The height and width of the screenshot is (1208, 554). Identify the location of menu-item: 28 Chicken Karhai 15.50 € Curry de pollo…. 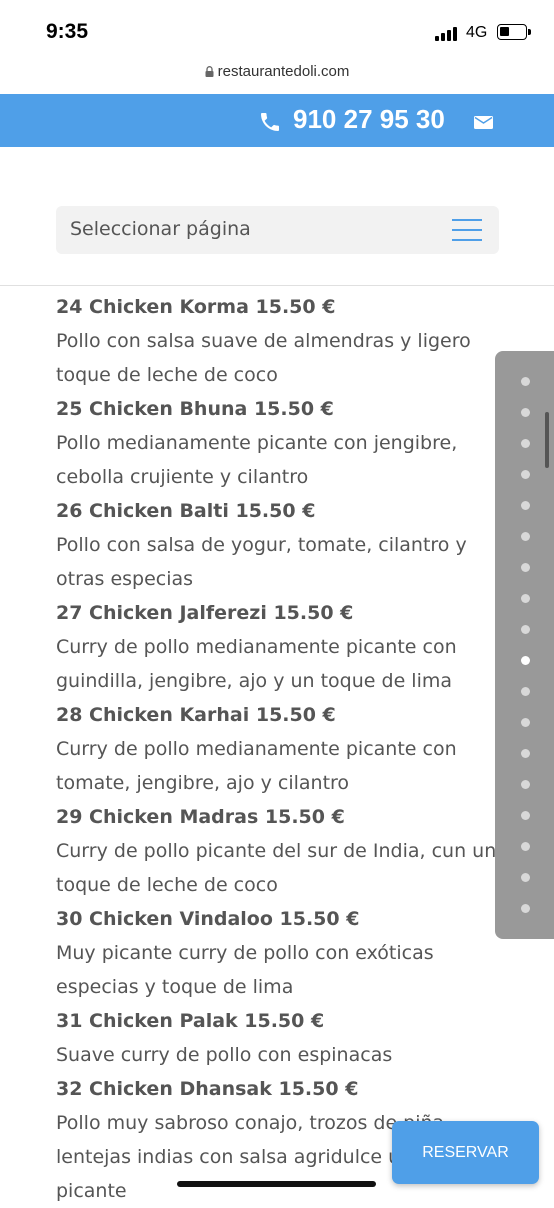
(286, 749).